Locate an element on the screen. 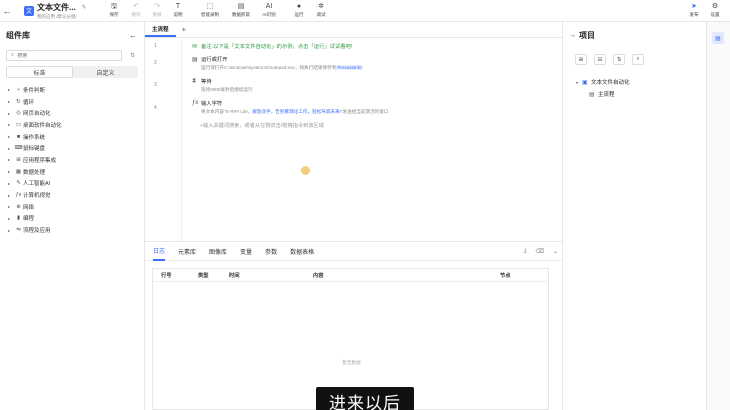 Image resolution: width=730 pixels, height=410 pixels. keyboard-icon: ⌨ is located at coordinates (18, 148).